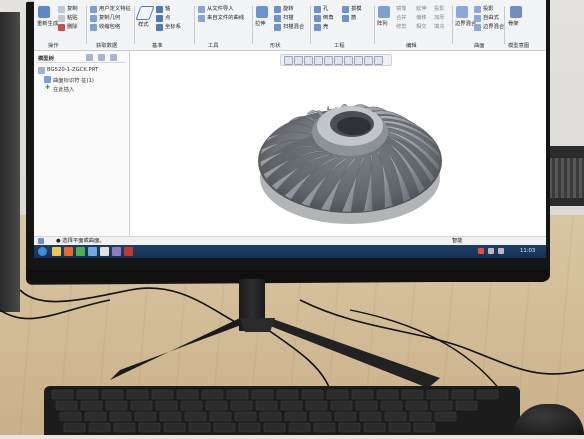 The height and width of the screenshot is (439, 584). I want to click on ribbon-item: 从文件导入, so click(220, 9).